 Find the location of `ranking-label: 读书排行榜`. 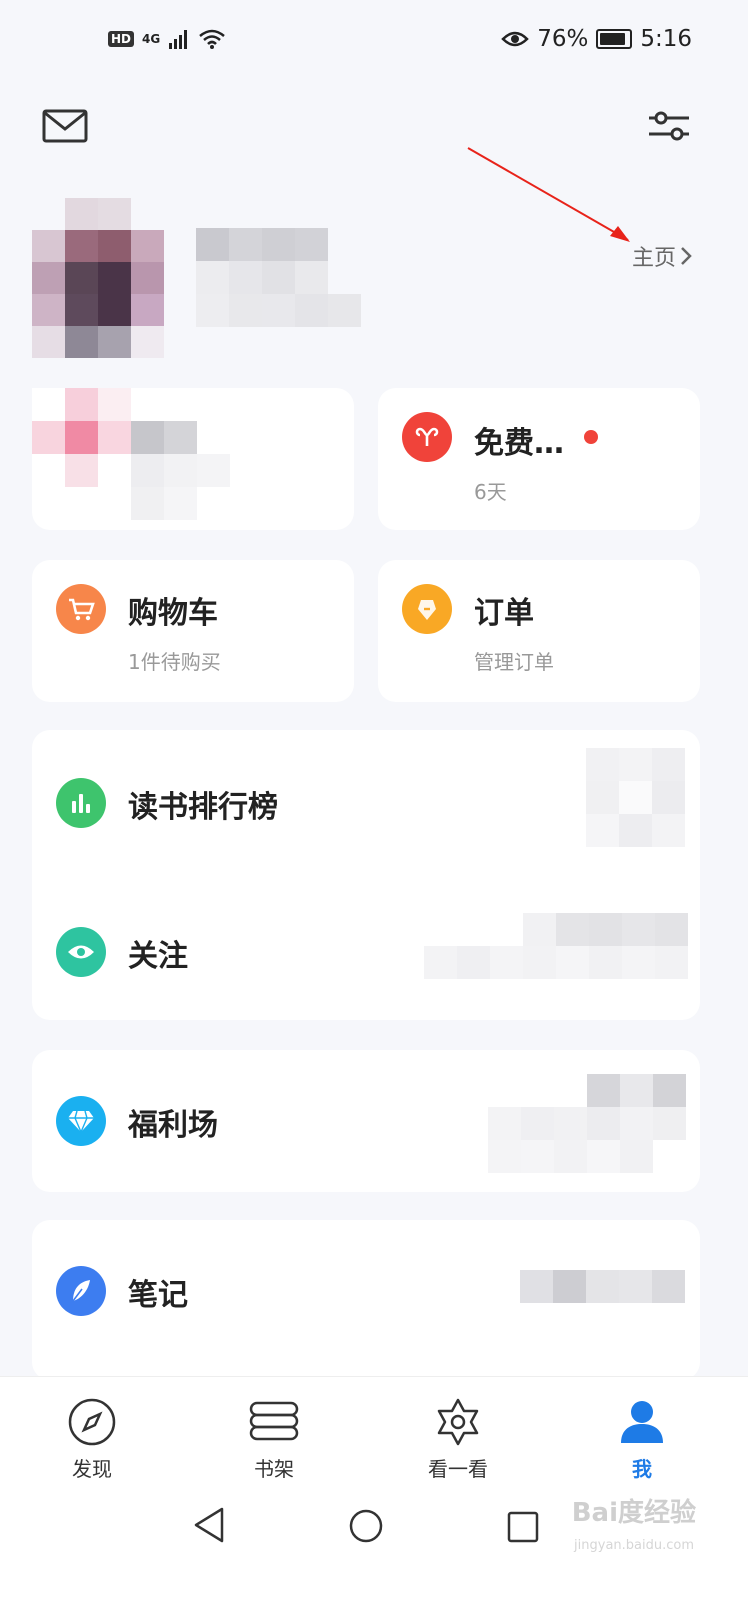

ranking-label: 读书排行榜 is located at coordinates (203, 807).